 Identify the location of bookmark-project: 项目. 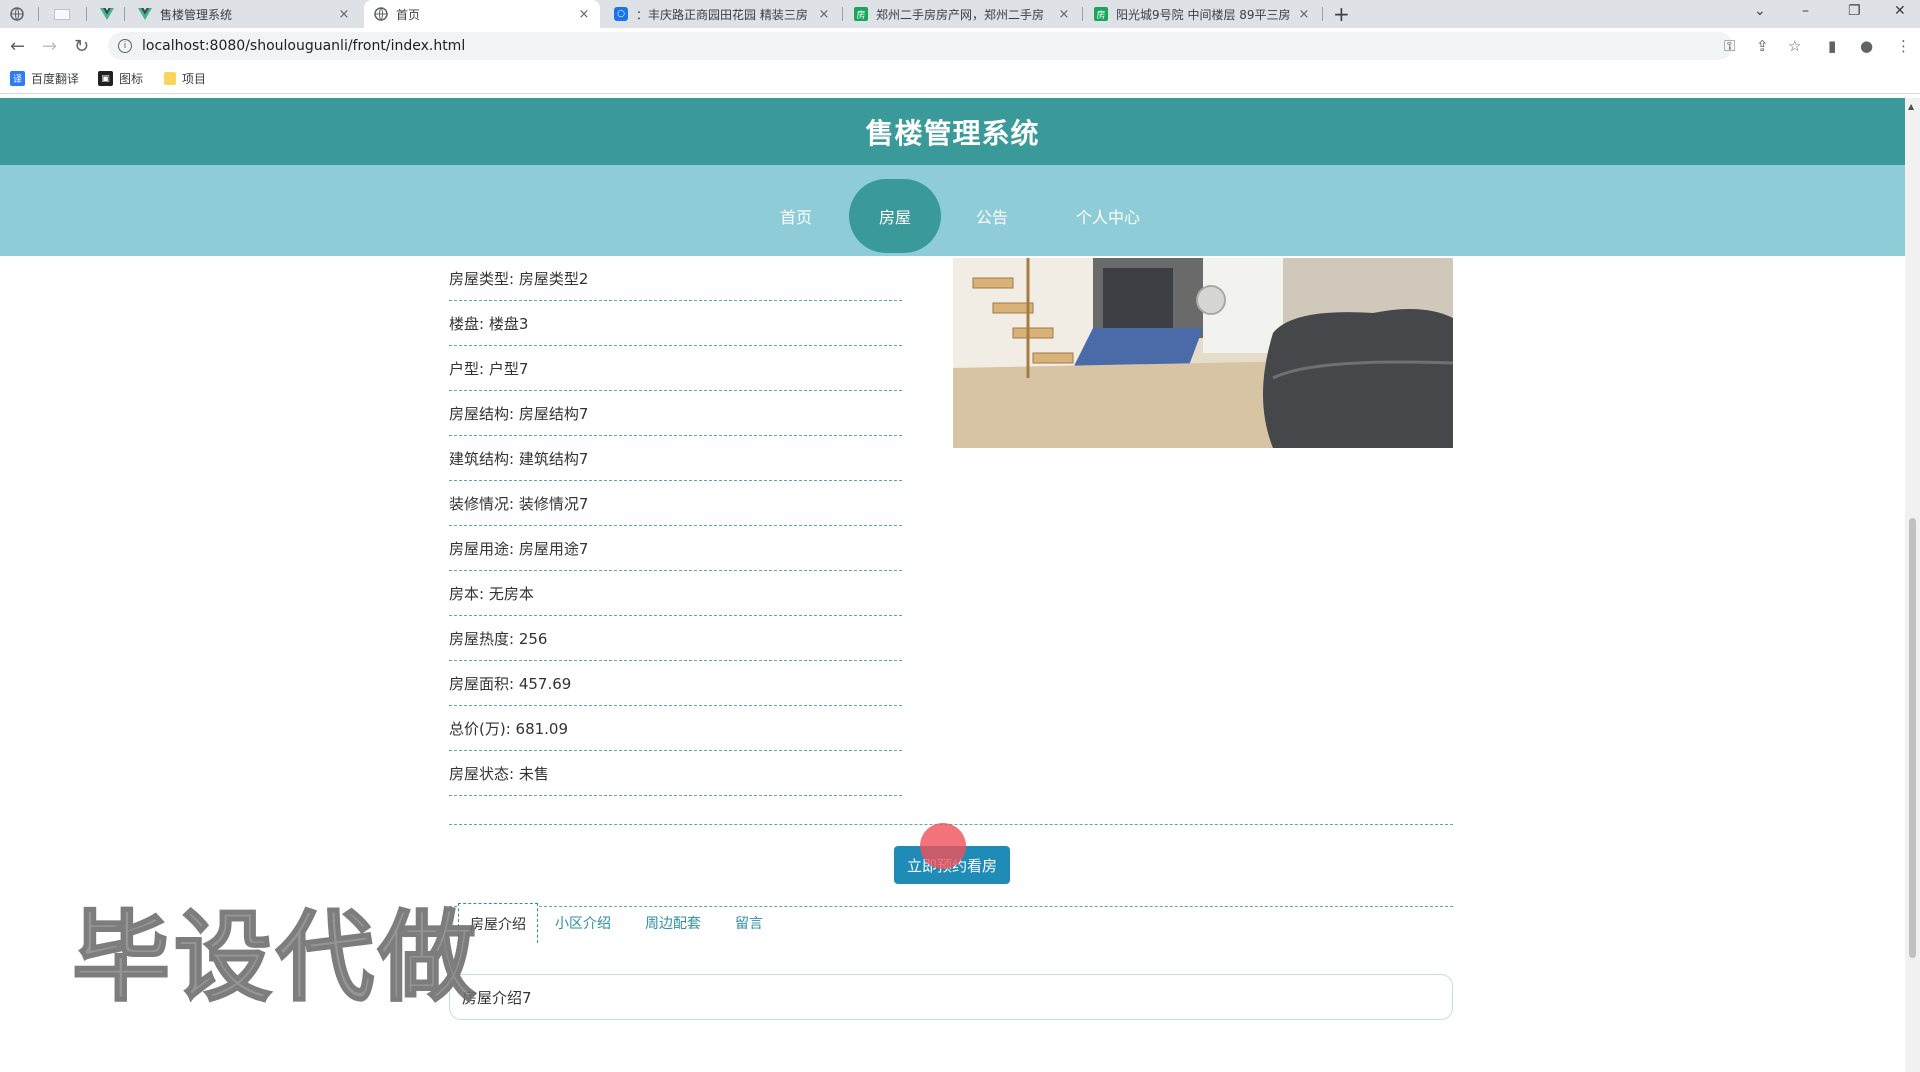
(185, 78).